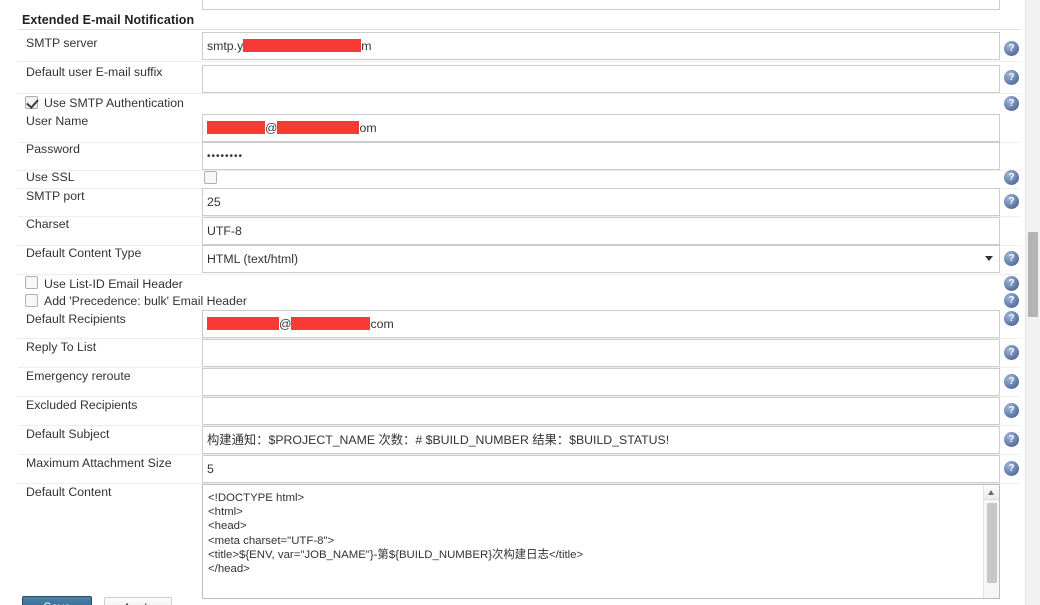 Image resolution: width=1040 pixels, height=605 pixels. What do you see at coordinates (271, 128) in the screenshot?
I see `user-name-at: @` at bounding box center [271, 128].